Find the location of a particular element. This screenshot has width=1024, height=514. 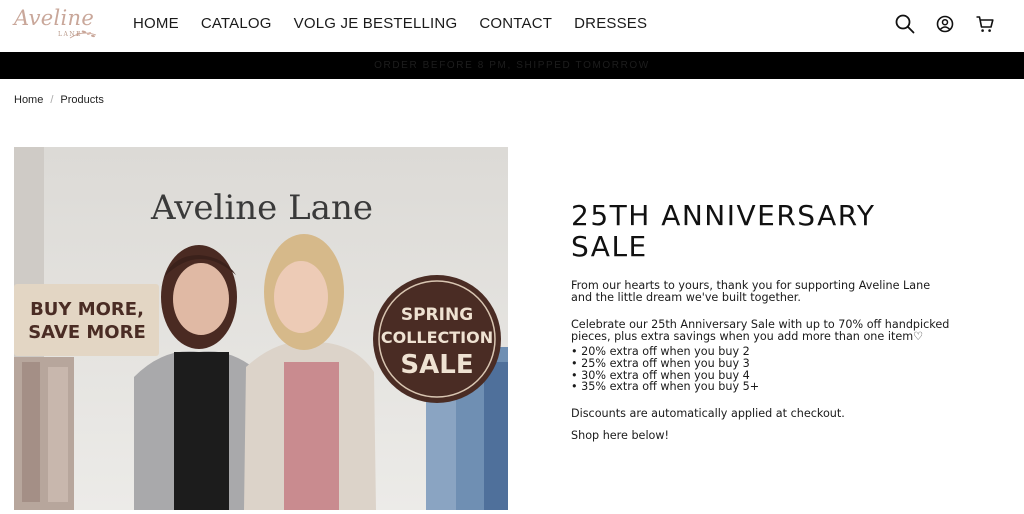

title-line-1: 25TH ANNIVERSARY is located at coordinates (723, 215).